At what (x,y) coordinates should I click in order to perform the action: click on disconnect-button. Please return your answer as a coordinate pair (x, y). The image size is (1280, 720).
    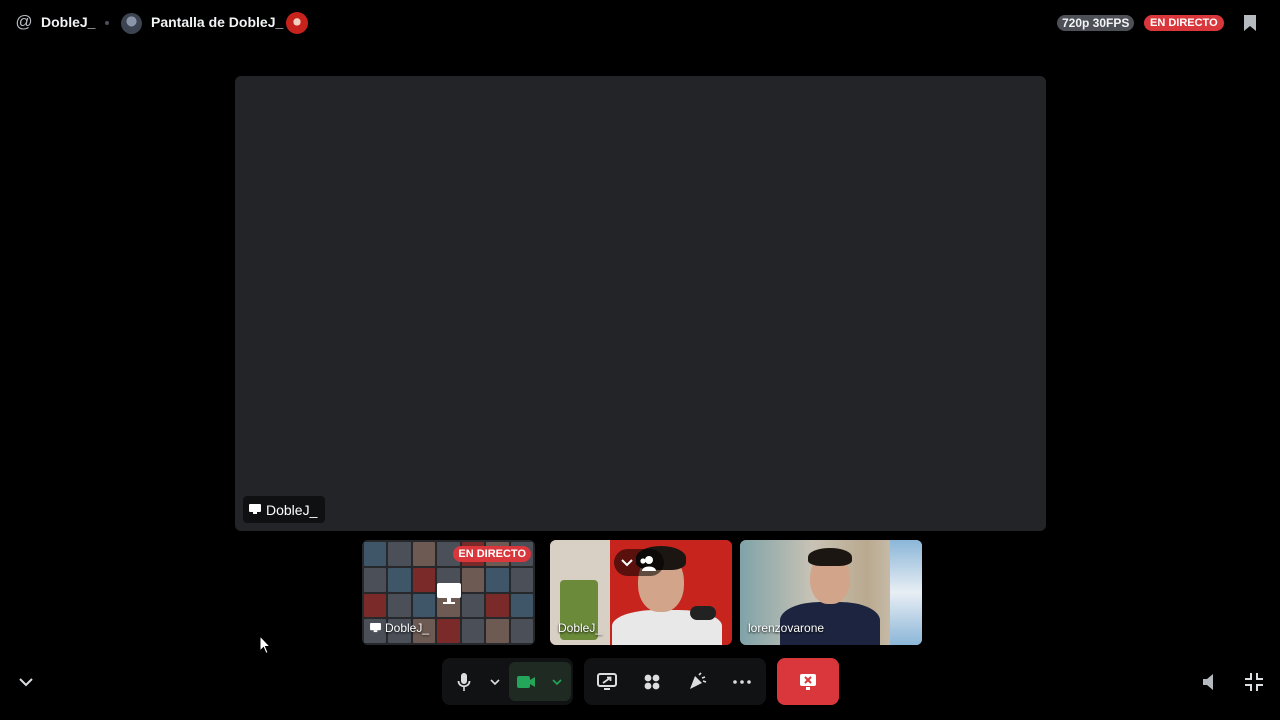
    Looking at the image, I should click on (808, 681).